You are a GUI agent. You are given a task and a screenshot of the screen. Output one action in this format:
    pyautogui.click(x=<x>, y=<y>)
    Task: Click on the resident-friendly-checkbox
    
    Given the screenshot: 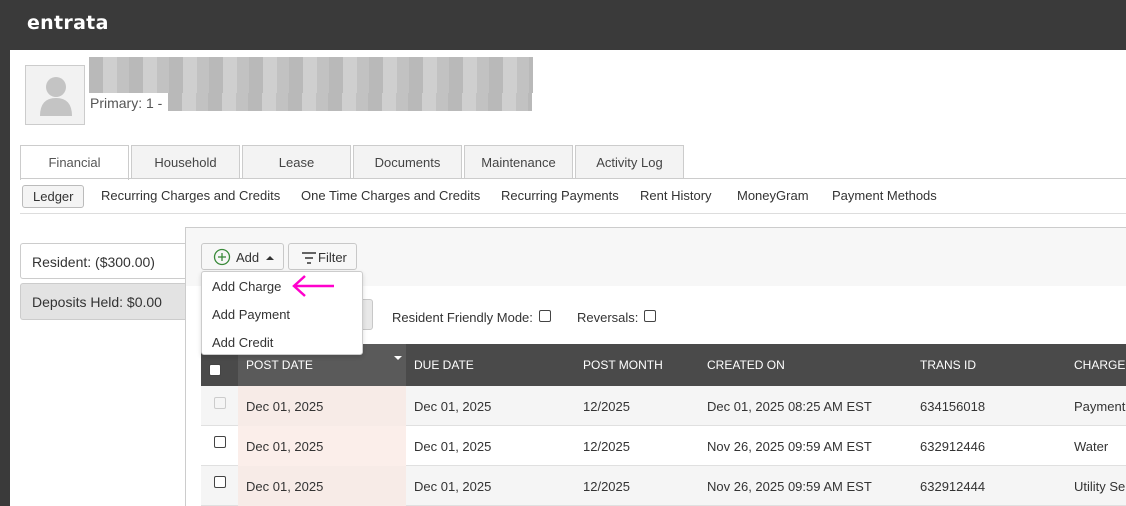 What is the action you would take?
    pyautogui.click(x=545, y=316)
    